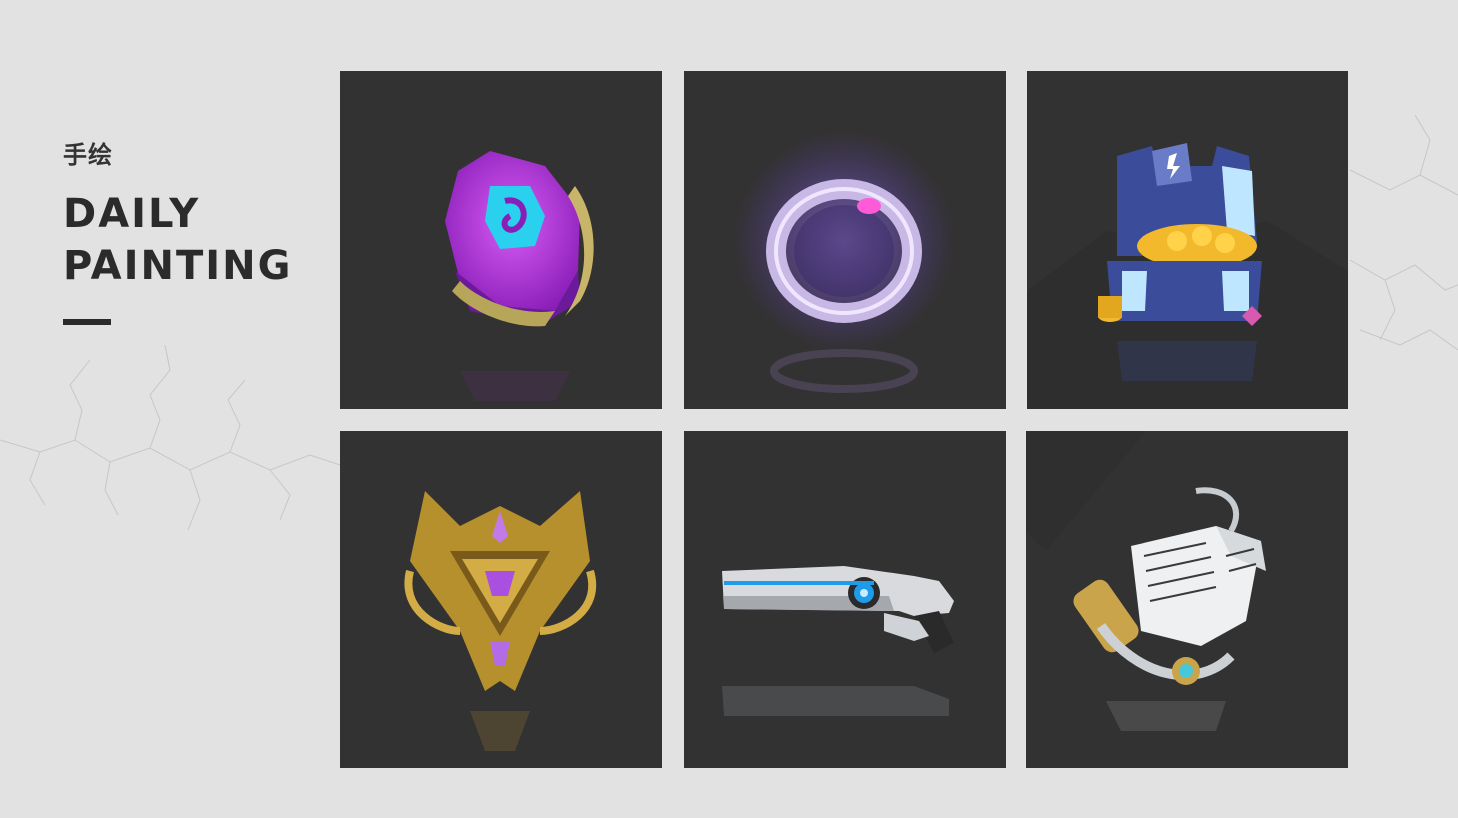 This screenshot has width=1458, height=818. I want to click on glowing-ring-icon, so click(844, 262).